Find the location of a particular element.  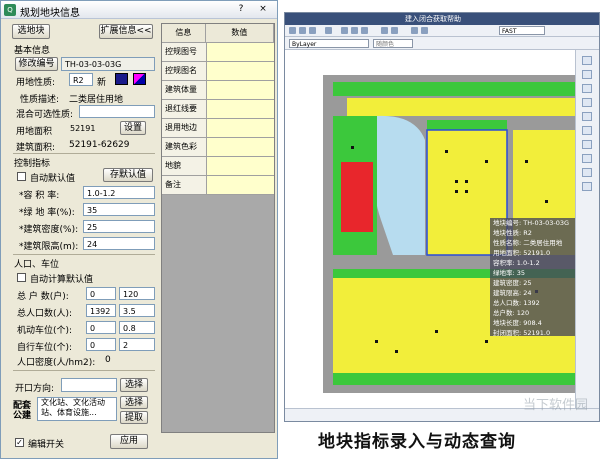

grid-row: 退红线要 is located at coordinates (218, 109).